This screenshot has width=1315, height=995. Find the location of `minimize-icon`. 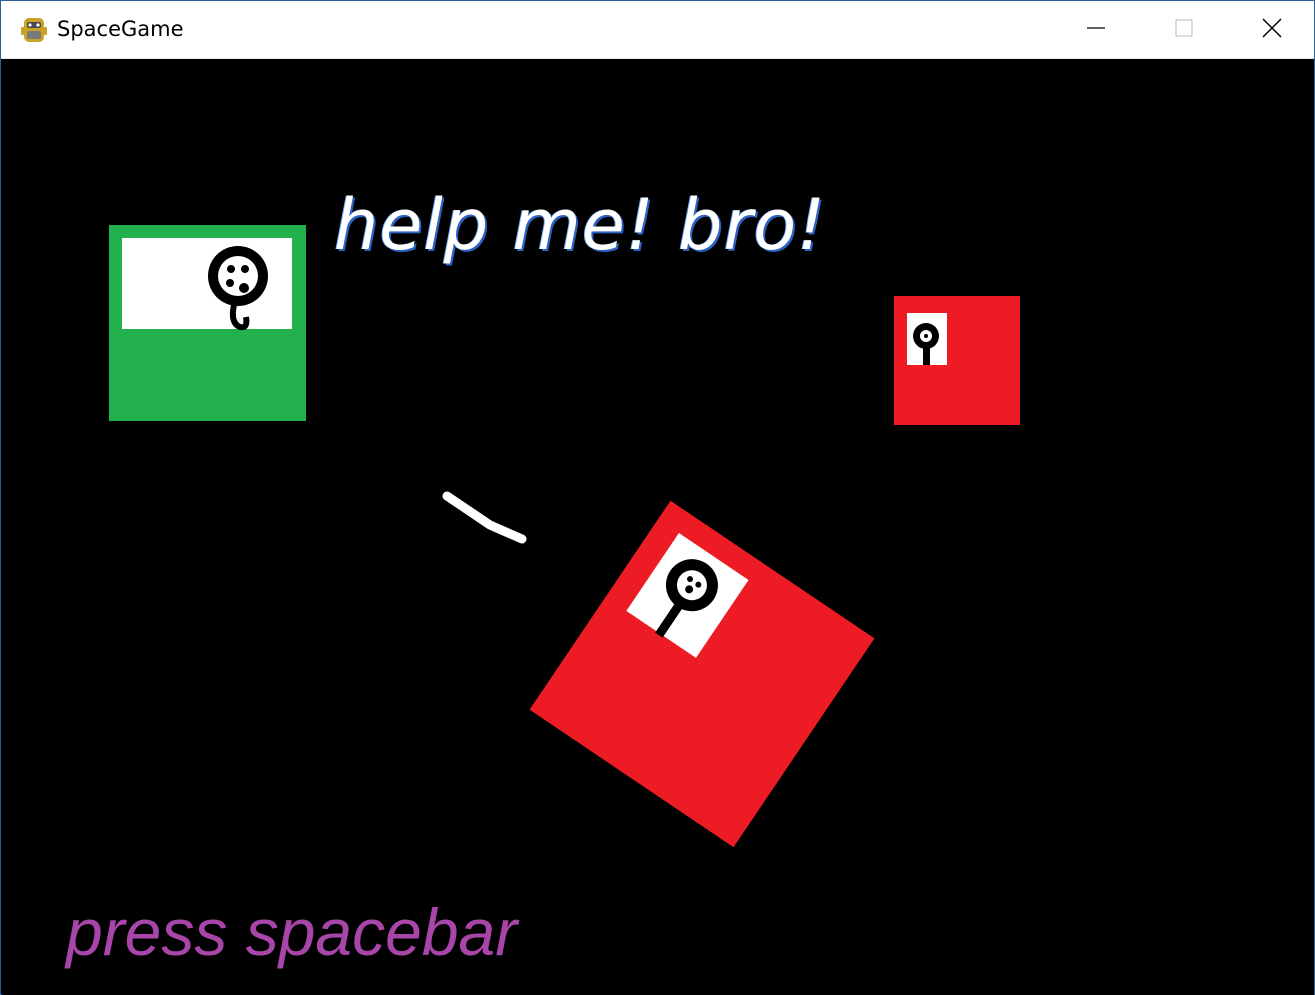

minimize-icon is located at coordinates (1096, 30).